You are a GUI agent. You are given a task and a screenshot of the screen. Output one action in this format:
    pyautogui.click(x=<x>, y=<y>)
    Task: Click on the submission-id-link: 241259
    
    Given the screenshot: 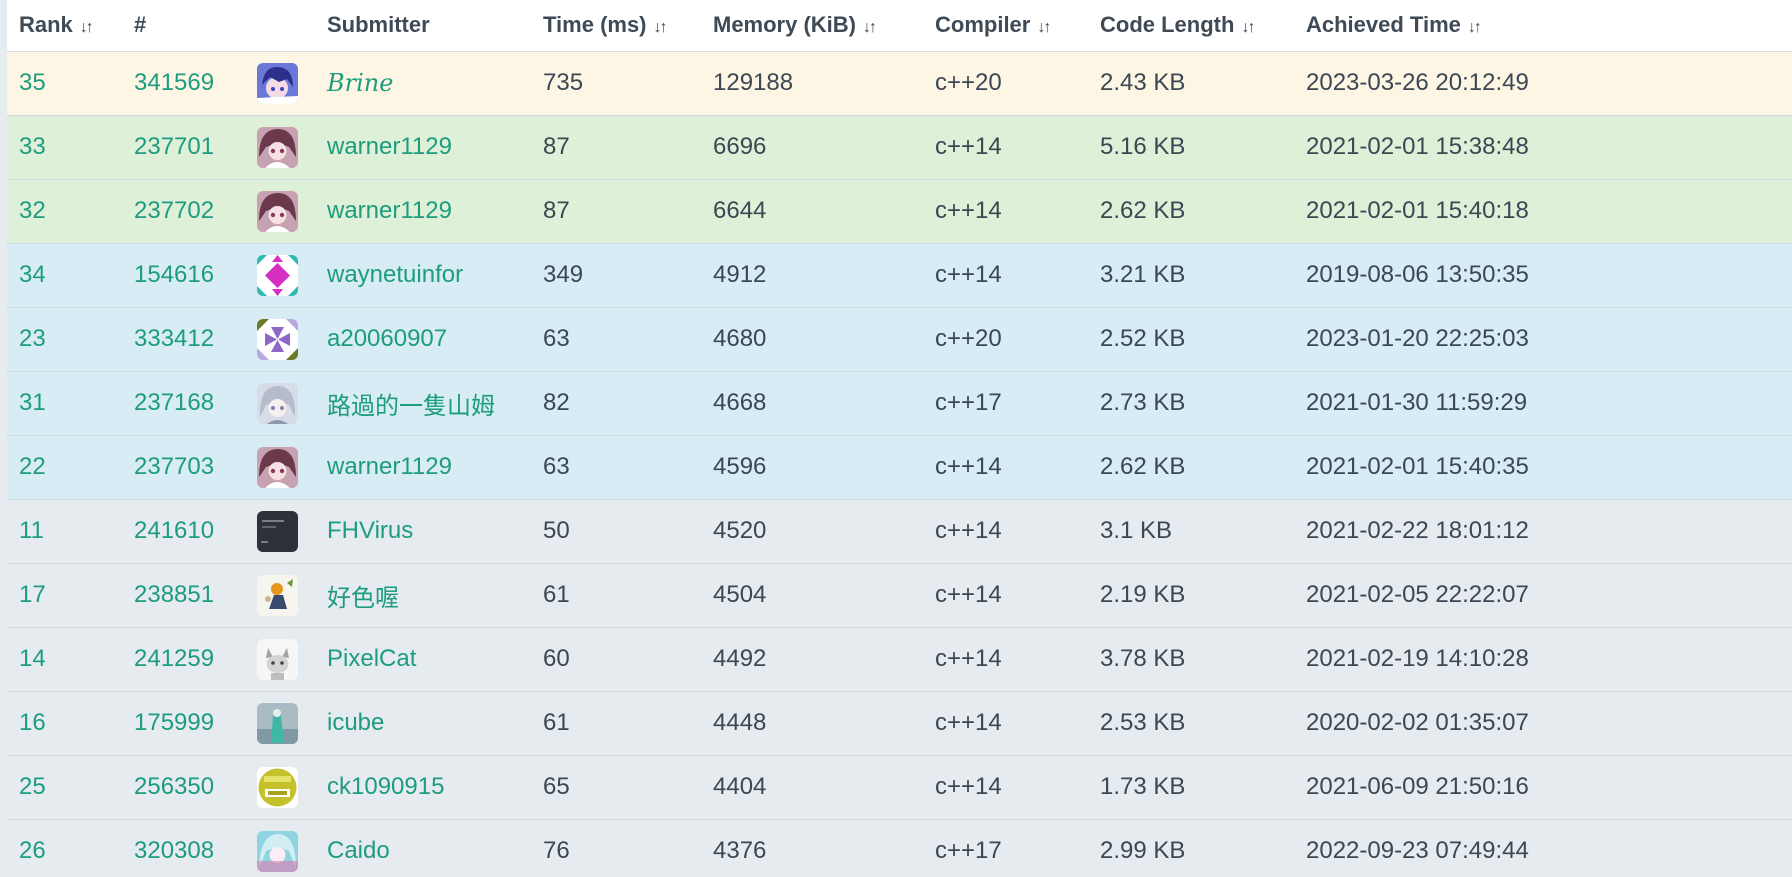 What is the action you would take?
    pyautogui.click(x=183, y=659)
    